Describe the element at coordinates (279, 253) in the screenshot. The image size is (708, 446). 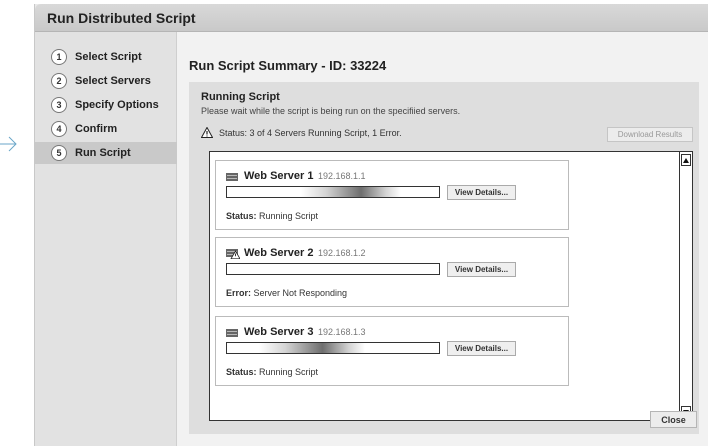
I see `server-name: Web Server 2` at that location.